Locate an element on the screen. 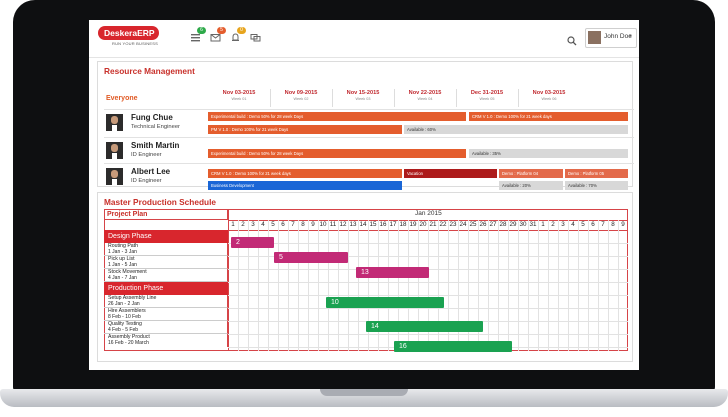 The width and height of the screenshot is (728, 417). availability-bar: Available : 60% is located at coordinates (516, 129).